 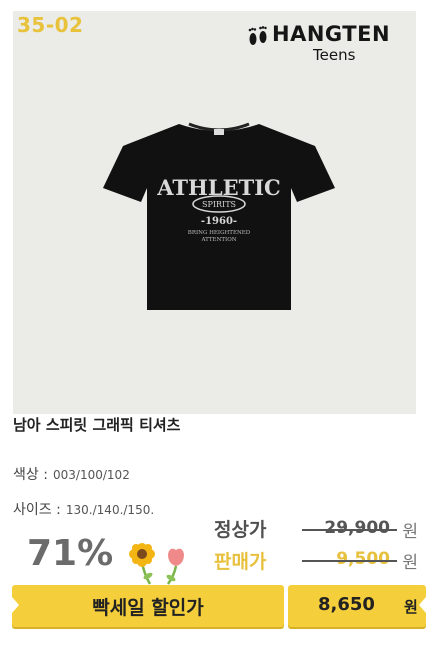 I want to click on flash-sale-label-bar: 빡세일 할인가, so click(x=148, y=606).